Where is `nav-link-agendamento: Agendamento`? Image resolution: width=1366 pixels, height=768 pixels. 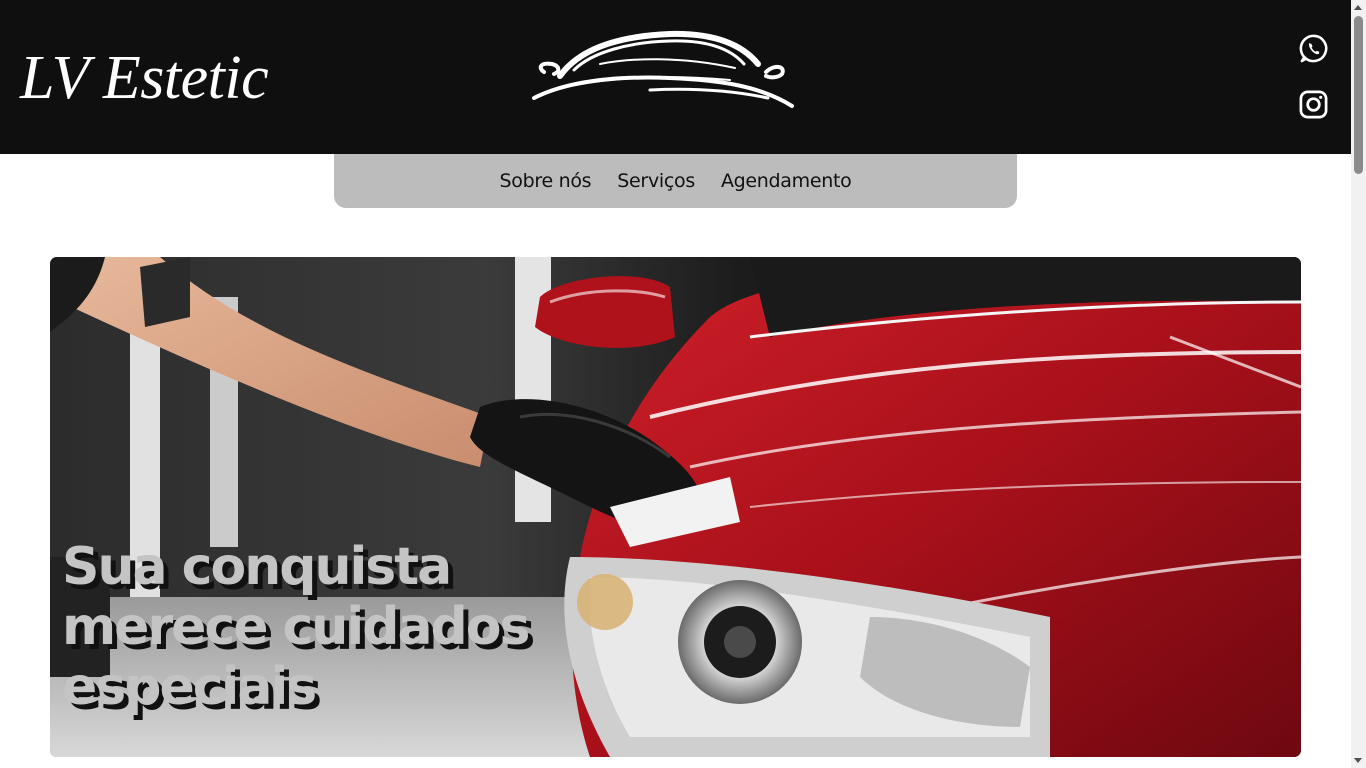 nav-link-agendamento: Agendamento is located at coordinates (786, 181).